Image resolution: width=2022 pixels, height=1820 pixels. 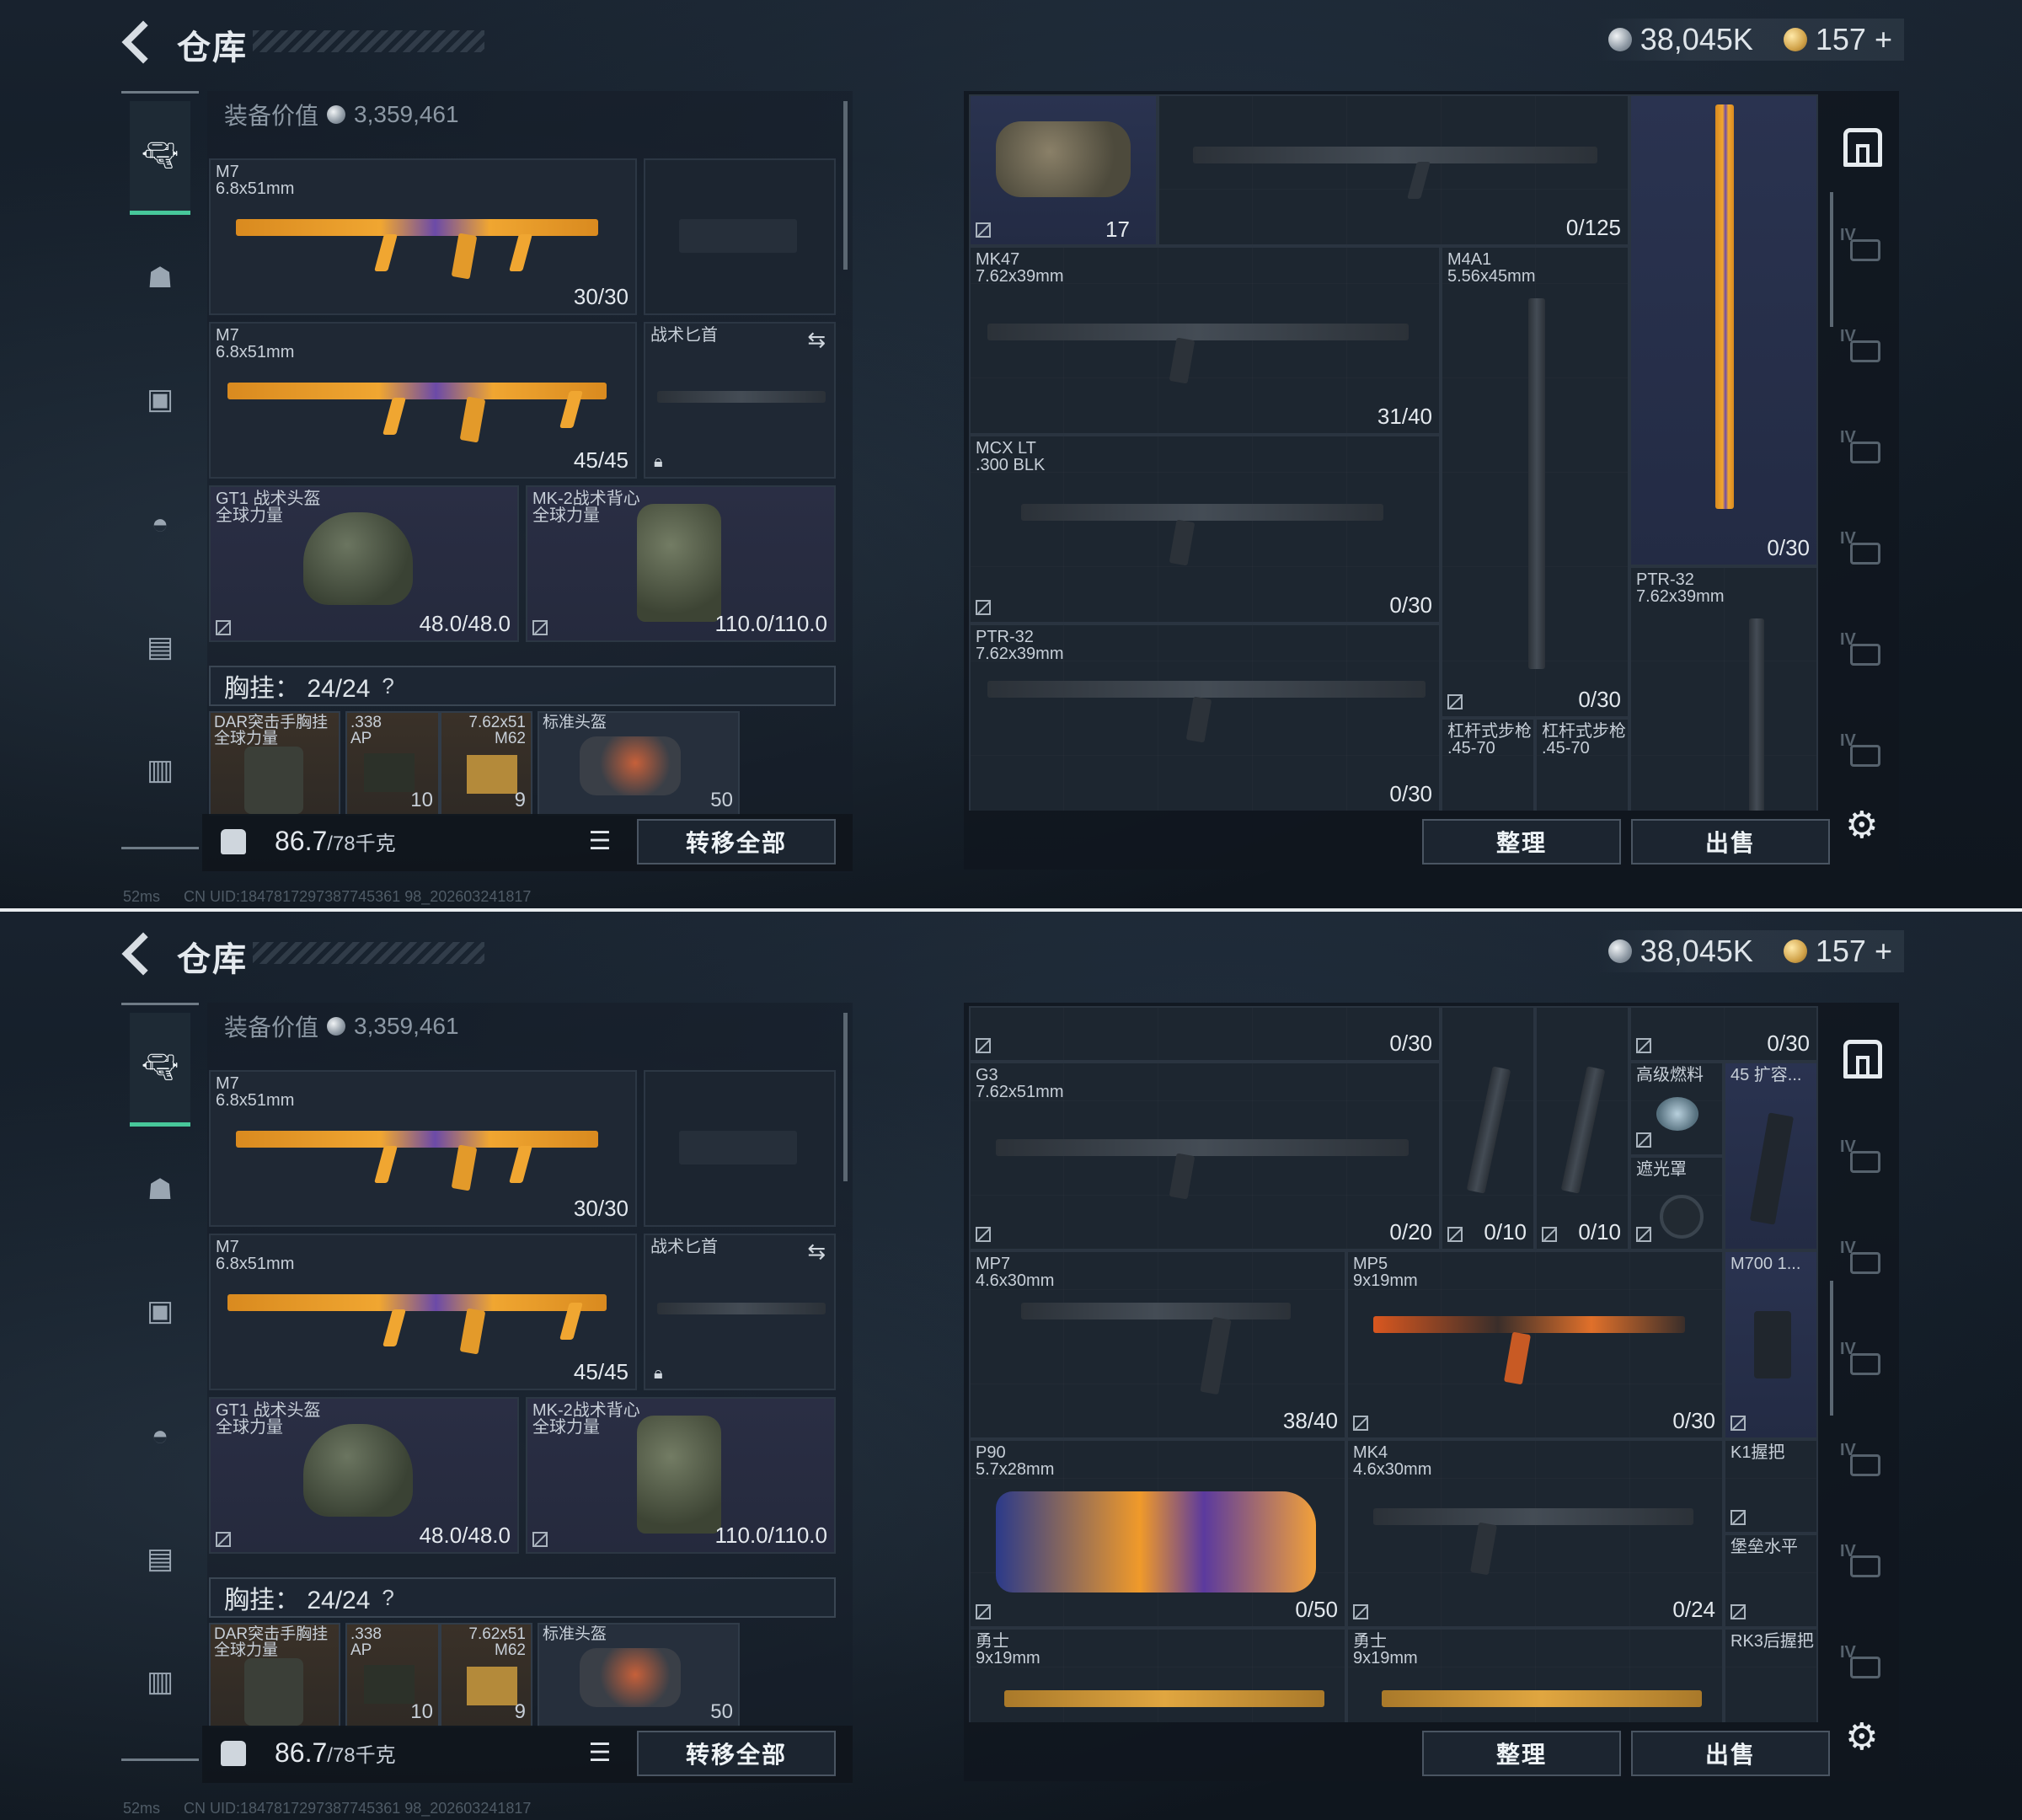 What do you see at coordinates (1771, 1581) in the screenshot?
I see `stash-item-bastion-grip: 堡垒水平` at bounding box center [1771, 1581].